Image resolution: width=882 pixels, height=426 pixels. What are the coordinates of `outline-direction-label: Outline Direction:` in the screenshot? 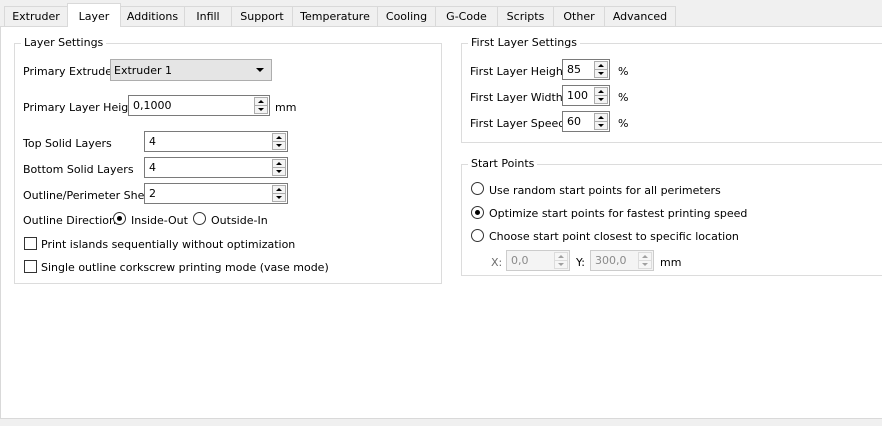 It's located at (71, 220).